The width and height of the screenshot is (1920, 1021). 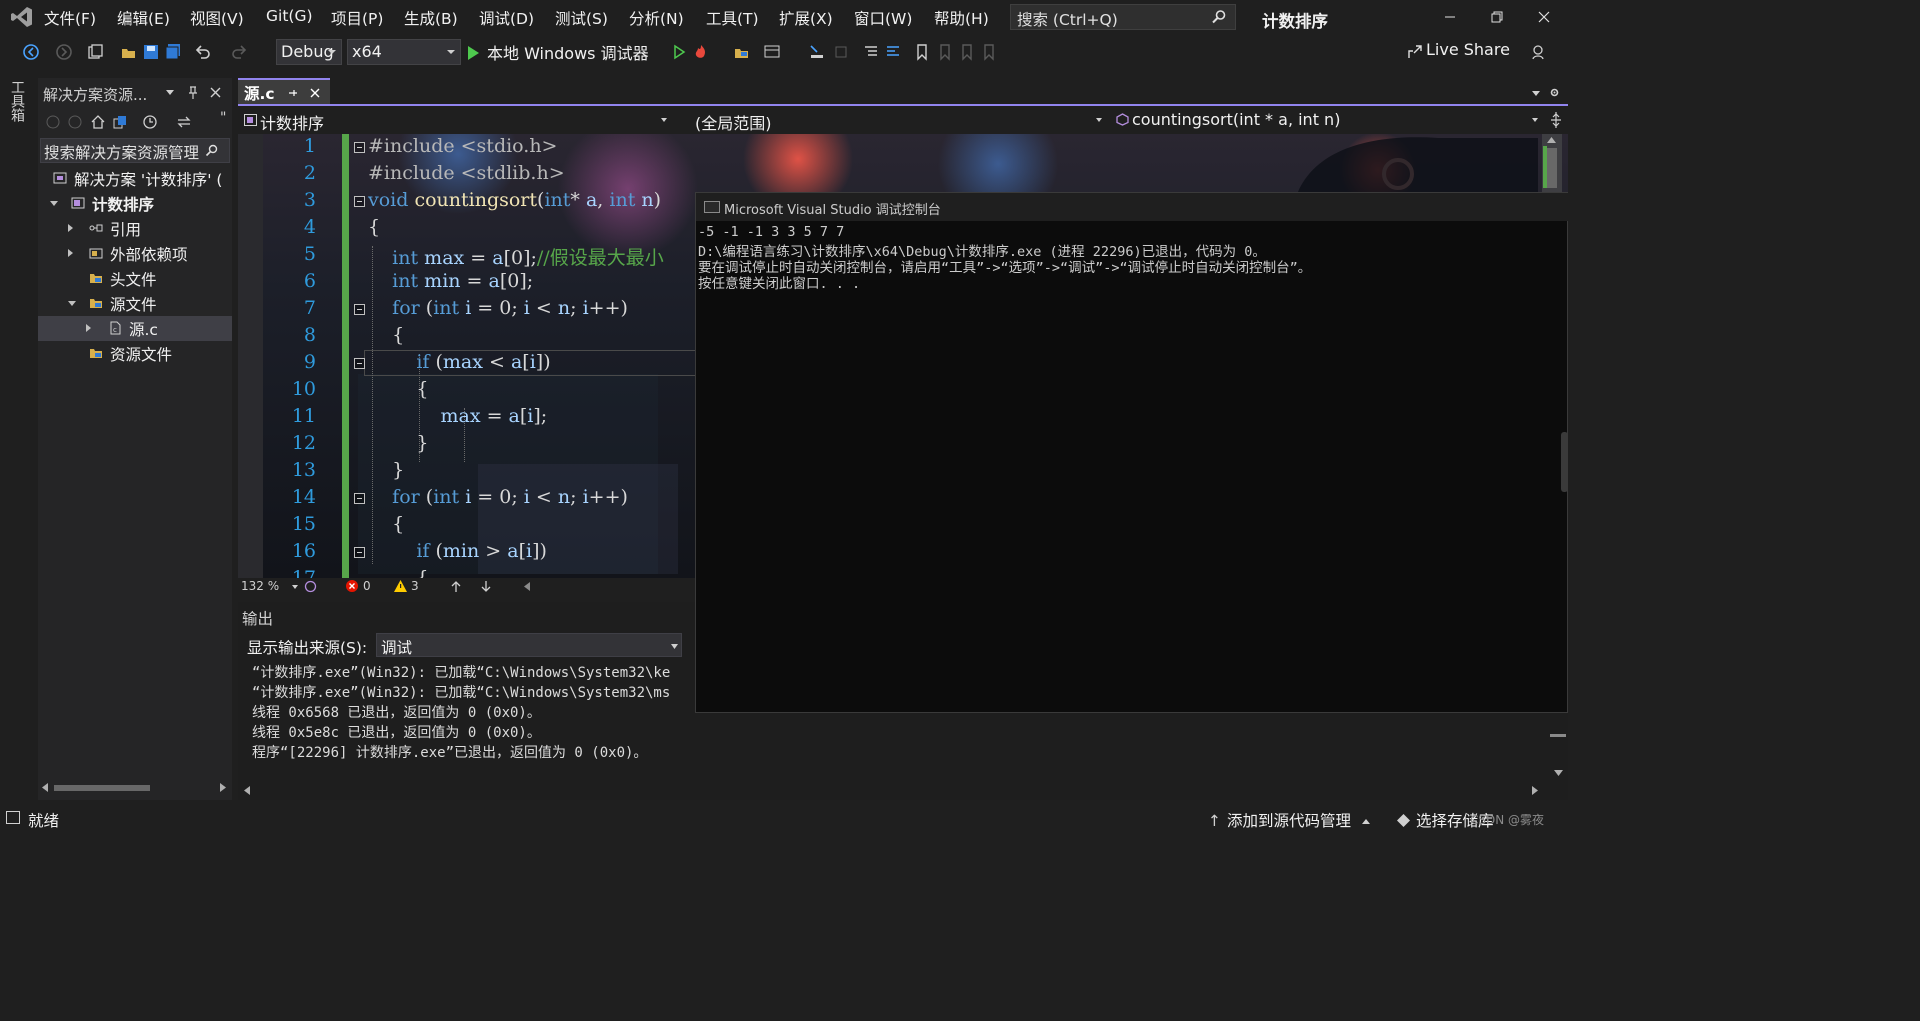 I want to click on step-into-icon, so click(x=817, y=52).